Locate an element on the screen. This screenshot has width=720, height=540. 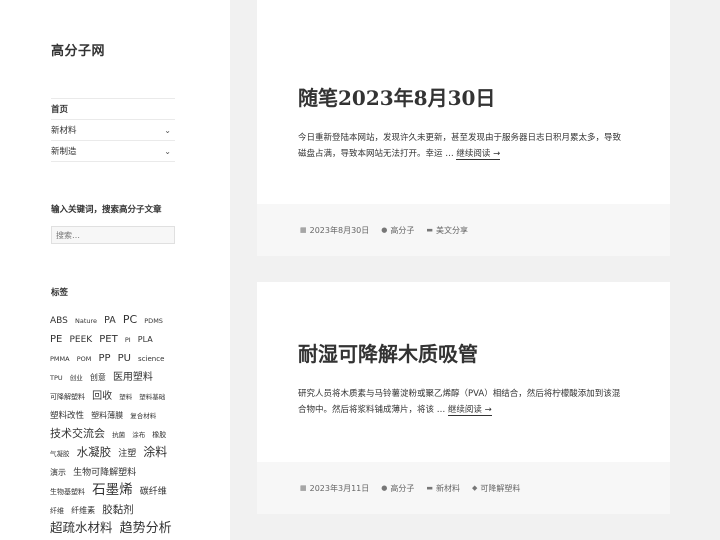
tag-link: PE is located at coordinates (56, 339).